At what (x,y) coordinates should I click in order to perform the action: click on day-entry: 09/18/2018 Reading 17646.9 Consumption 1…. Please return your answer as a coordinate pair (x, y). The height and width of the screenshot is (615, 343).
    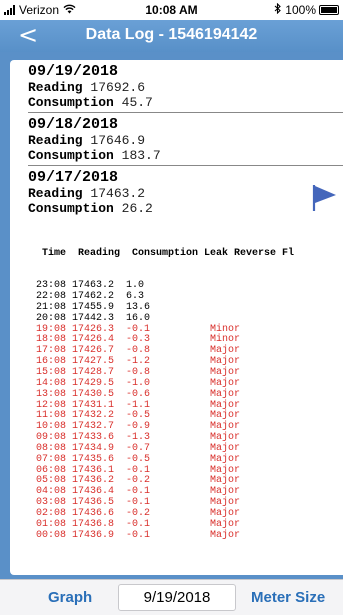
    Looking at the image, I should click on (176, 138).